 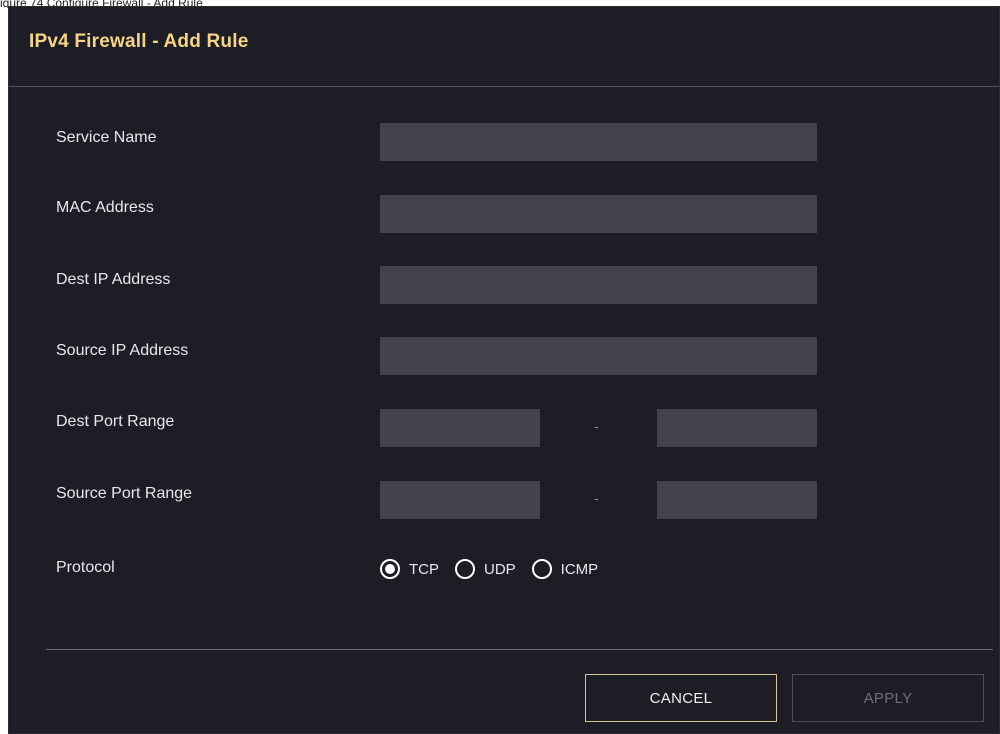 I want to click on dest-port-to-input, so click(x=737, y=428).